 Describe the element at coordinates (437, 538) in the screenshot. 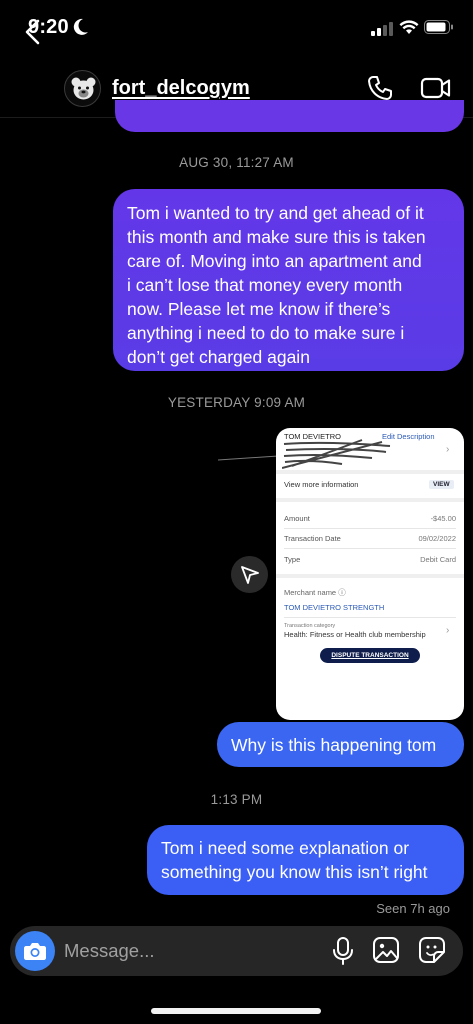

I see `receipt-row-value: 09/02/2022` at that location.